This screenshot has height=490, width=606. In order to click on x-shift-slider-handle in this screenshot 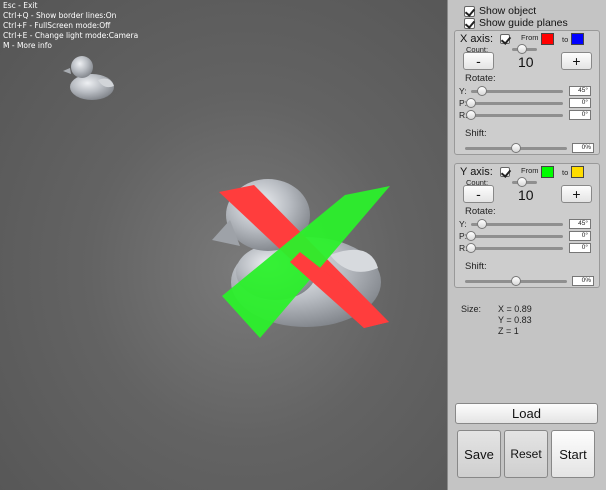, I will do `click(516, 148)`.